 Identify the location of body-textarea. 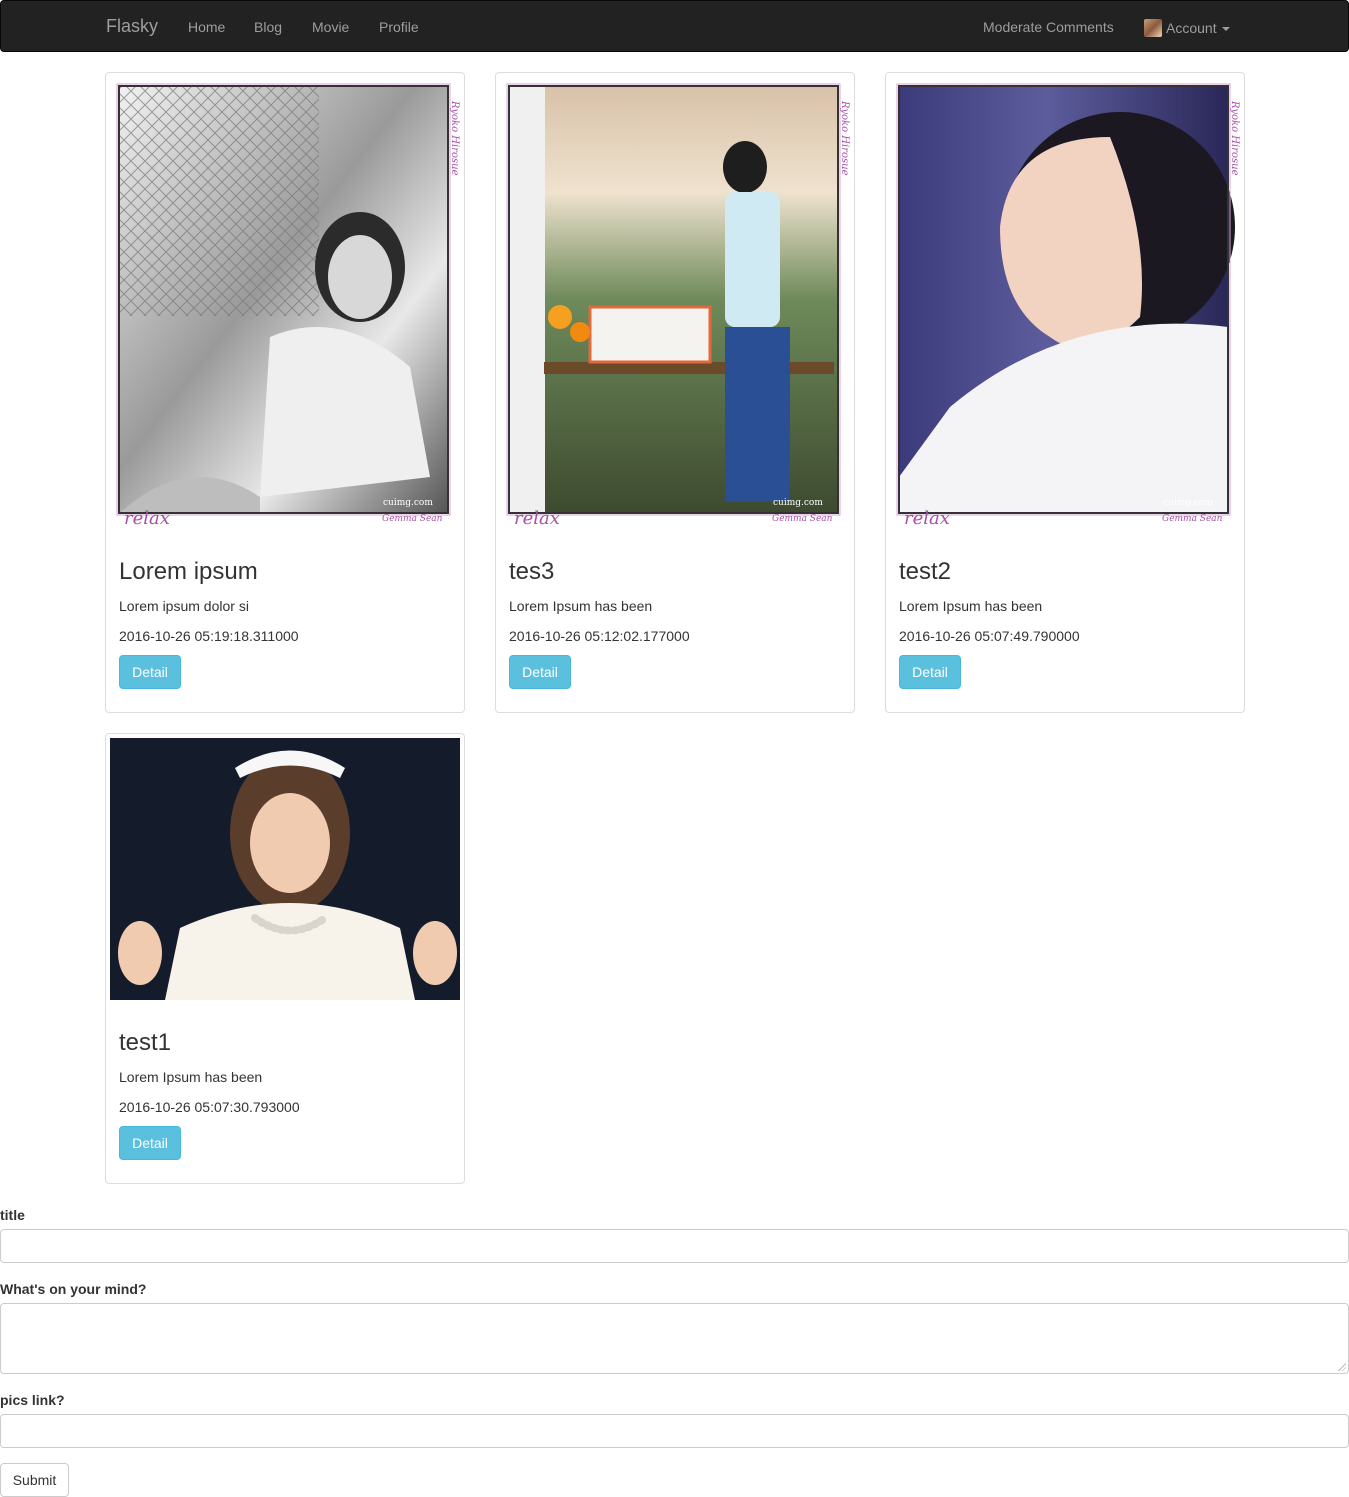
(674, 1338).